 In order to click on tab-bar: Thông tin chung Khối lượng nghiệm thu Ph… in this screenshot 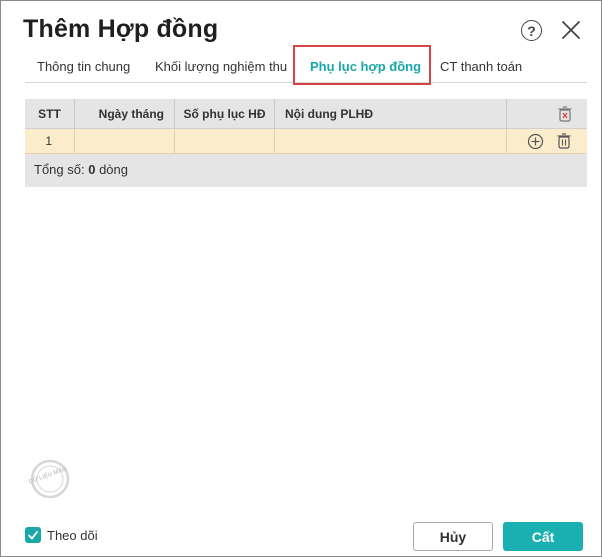, I will do `click(306, 68)`.